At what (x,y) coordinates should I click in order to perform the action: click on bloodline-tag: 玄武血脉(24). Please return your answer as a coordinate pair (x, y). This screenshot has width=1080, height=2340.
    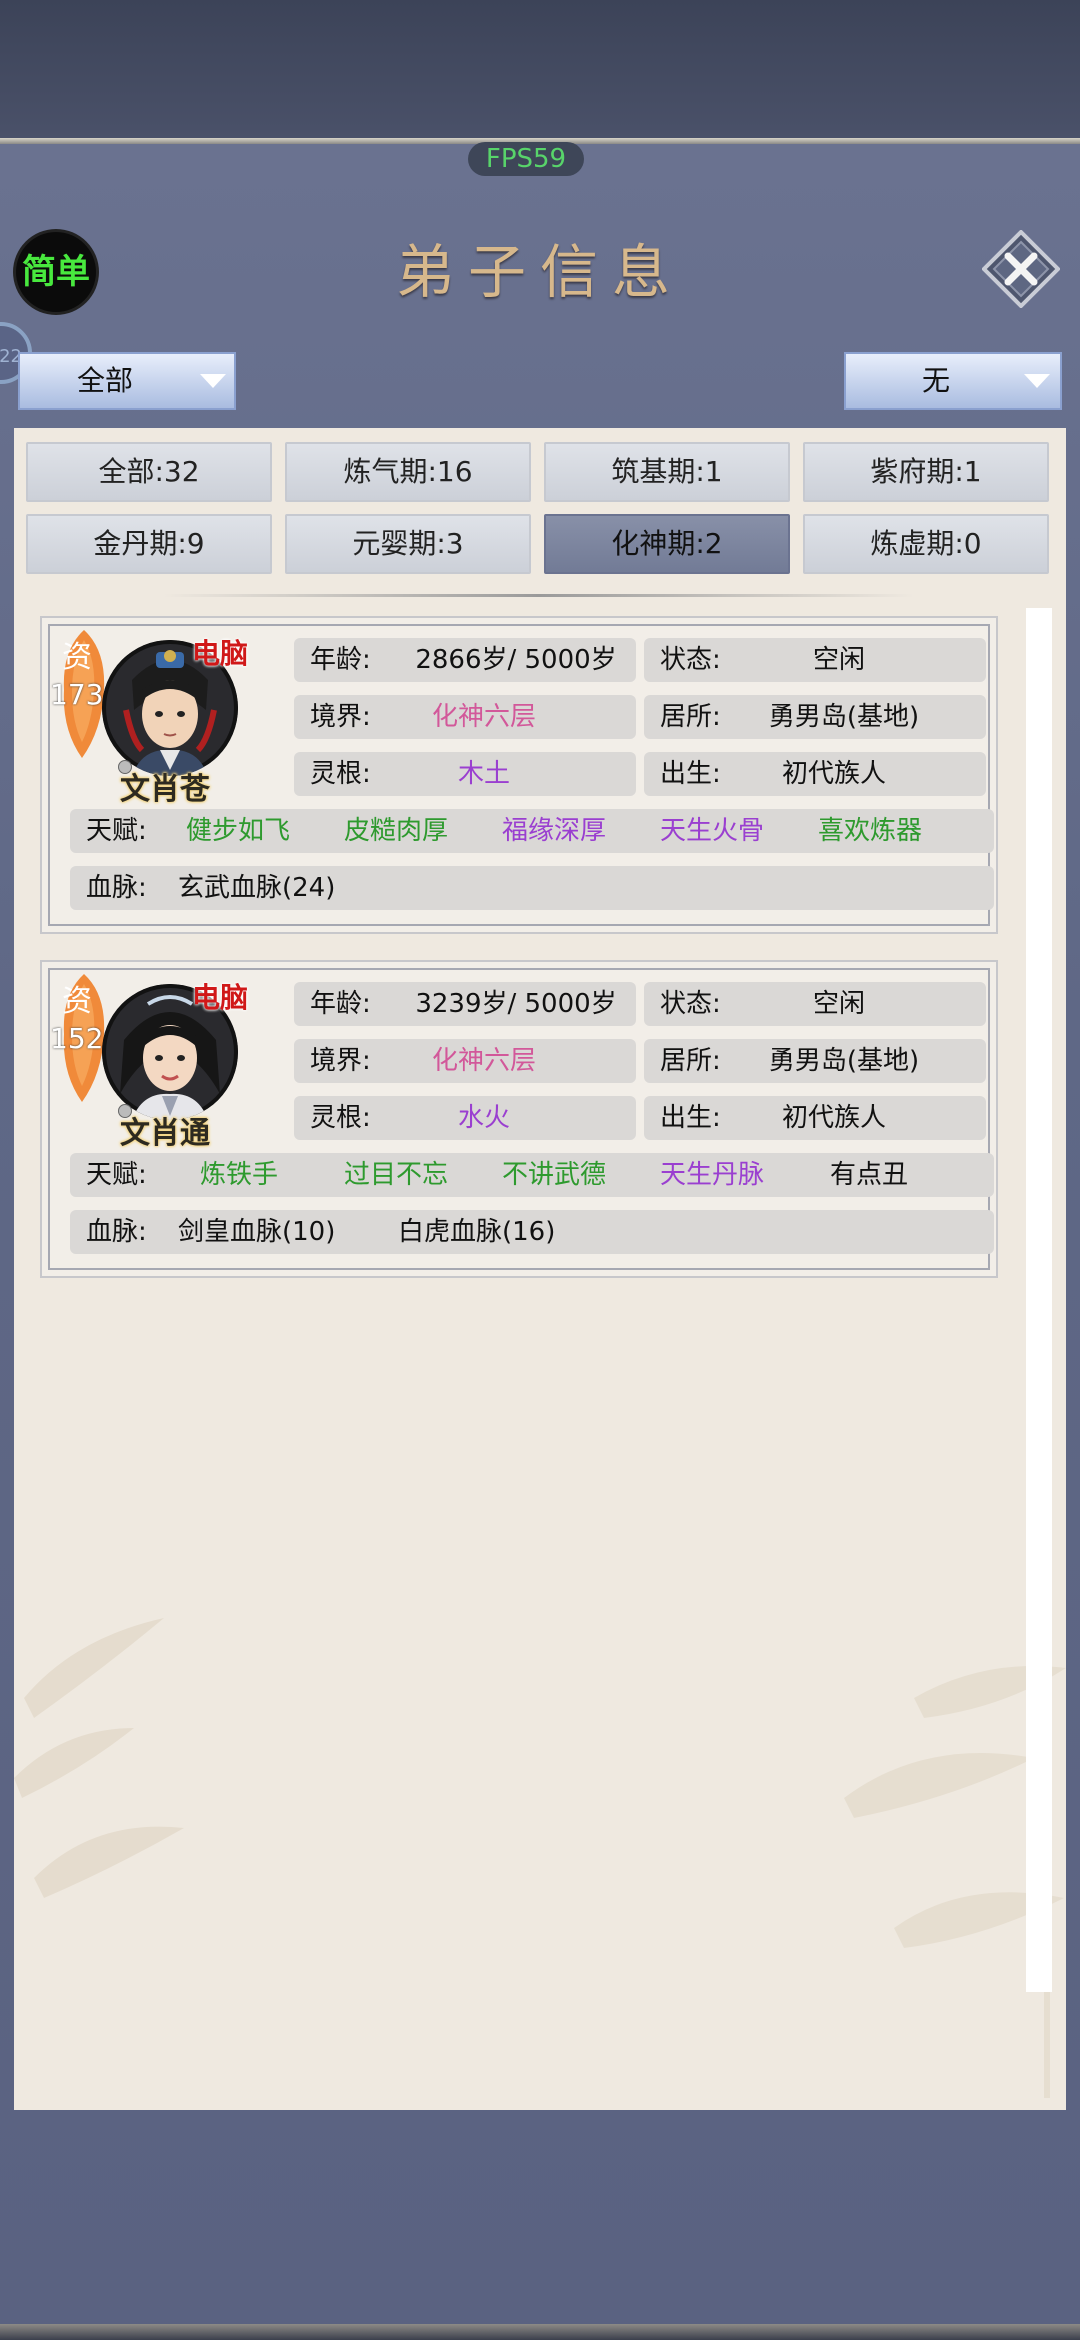
    Looking at the image, I should click on (256, 888).